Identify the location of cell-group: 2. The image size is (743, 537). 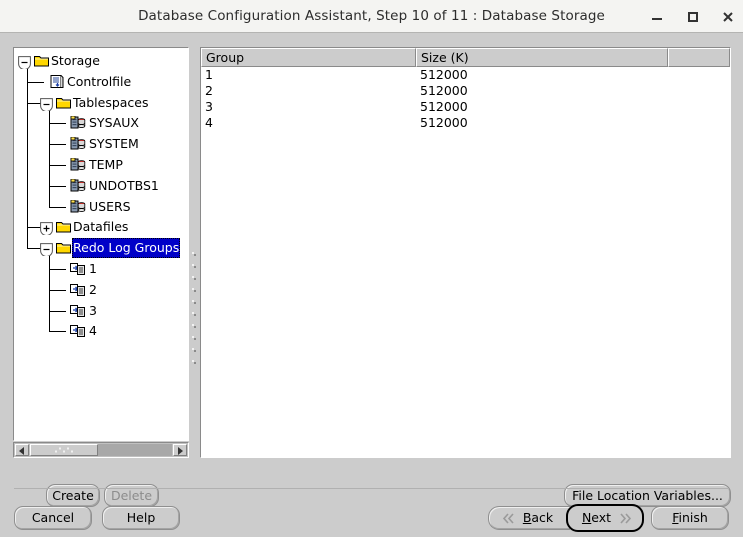
(209, 90).